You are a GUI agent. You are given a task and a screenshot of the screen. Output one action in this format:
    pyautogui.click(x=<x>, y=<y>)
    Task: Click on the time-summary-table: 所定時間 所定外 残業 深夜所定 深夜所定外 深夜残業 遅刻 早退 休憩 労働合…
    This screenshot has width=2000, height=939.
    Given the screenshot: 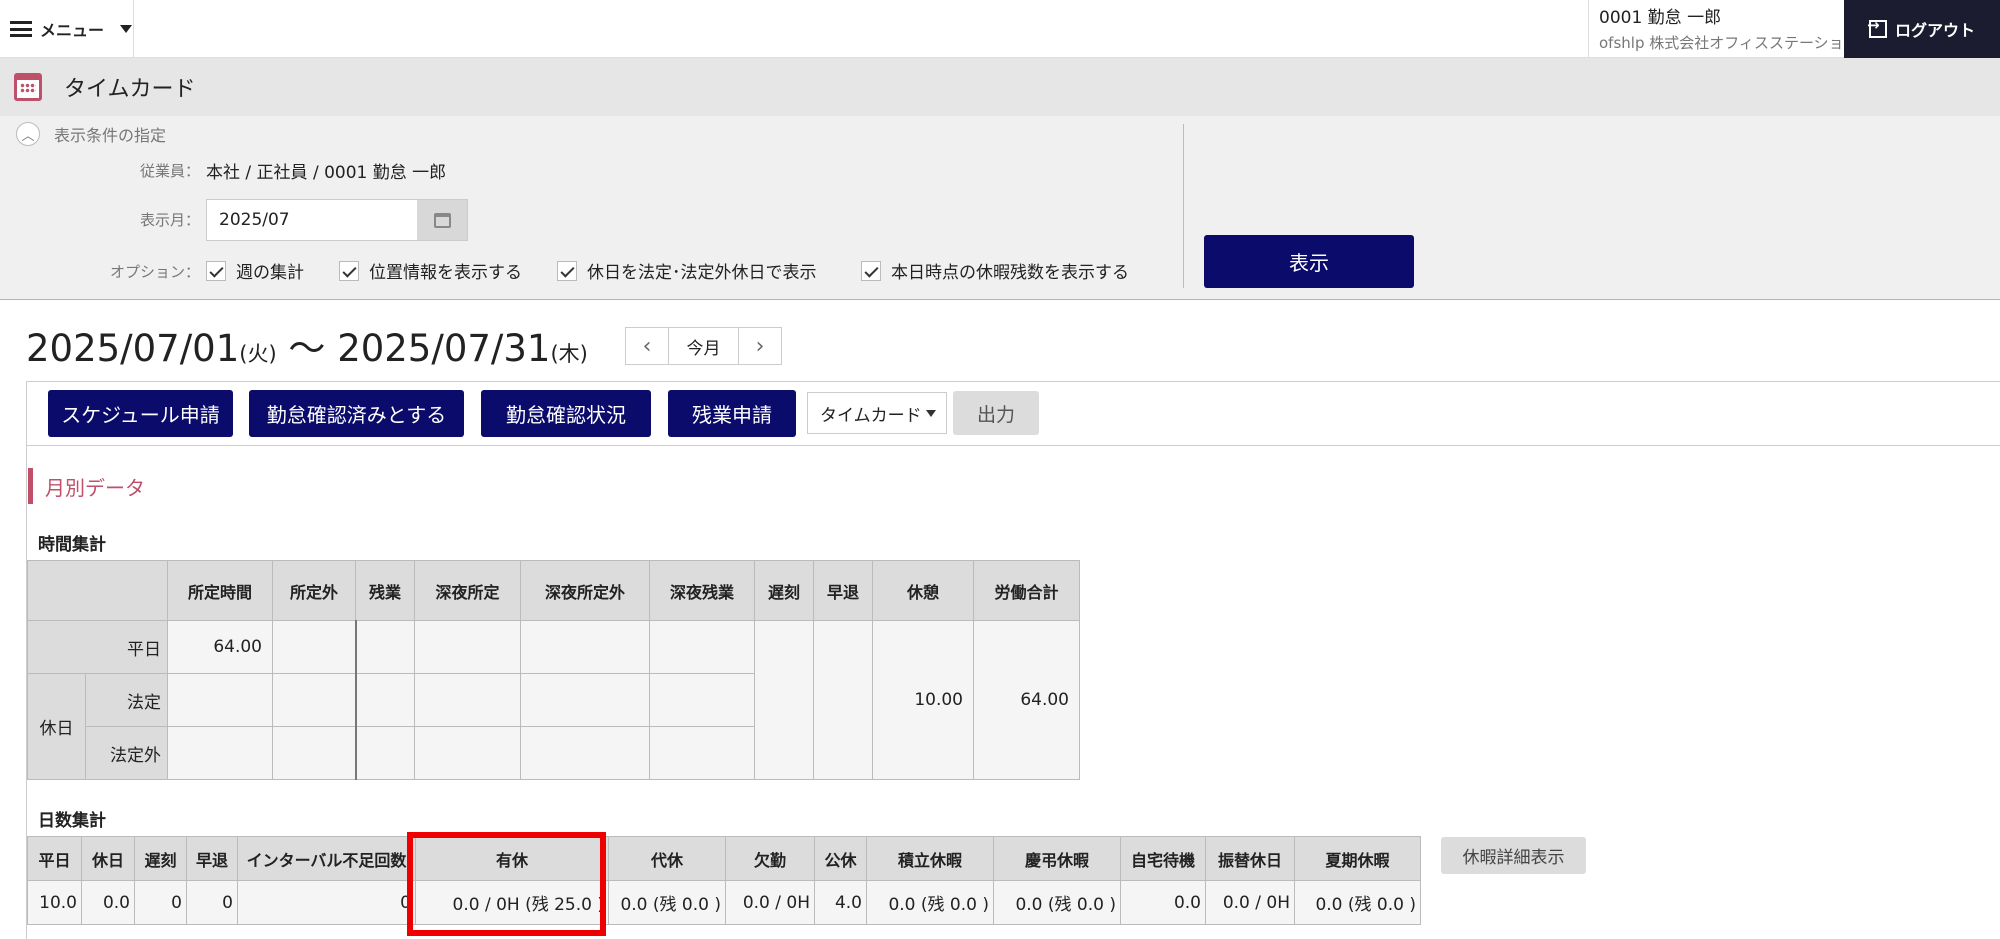 What is the action you would take?
    pyautogui.click(x=553, y=670)
    